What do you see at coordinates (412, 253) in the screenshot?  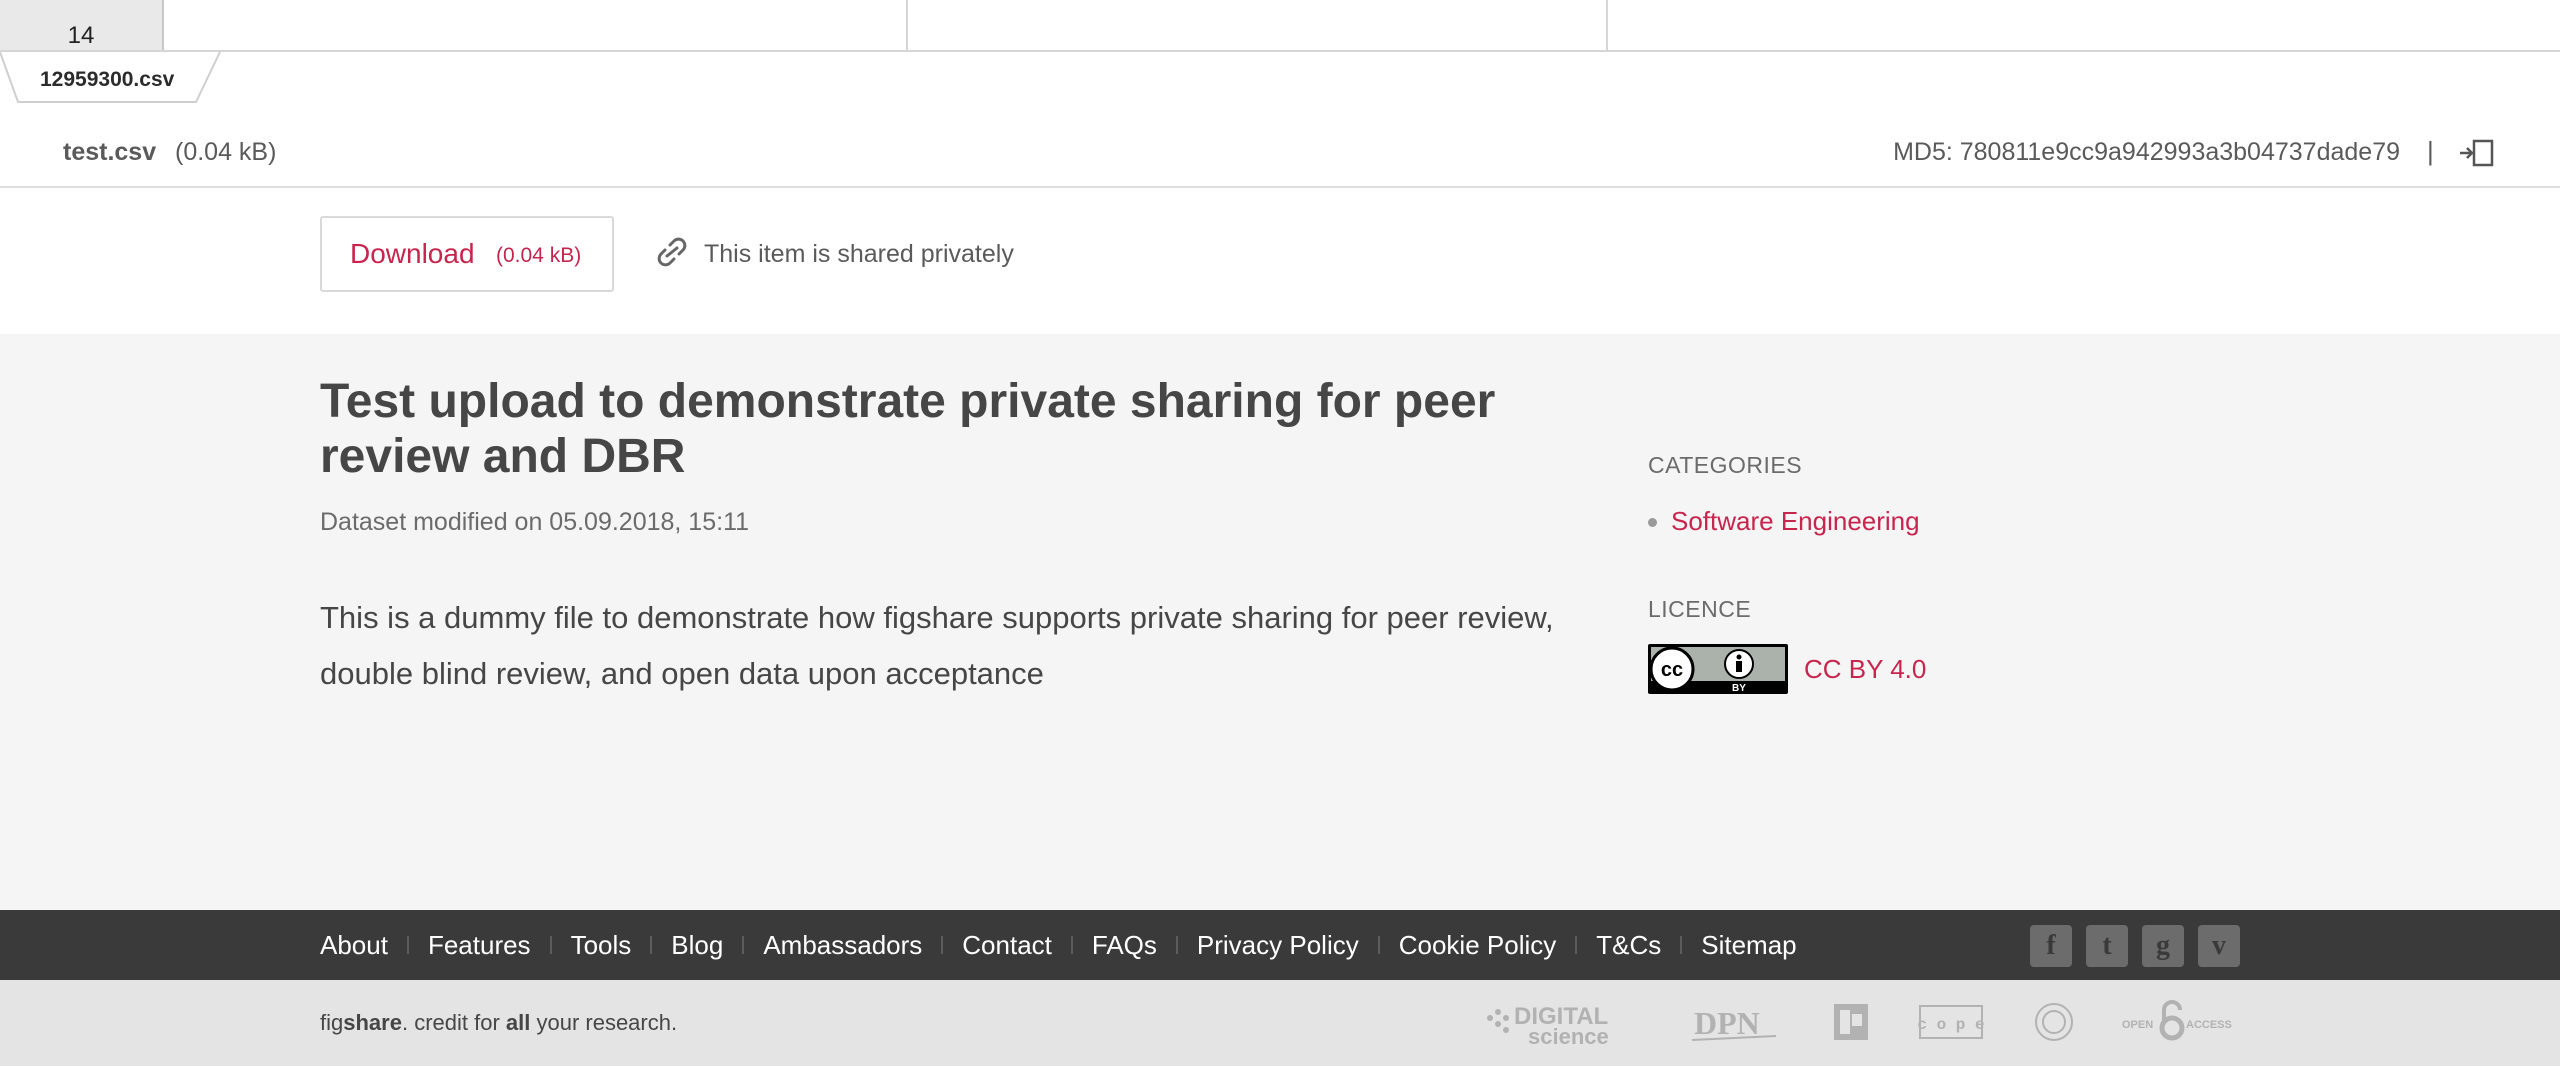 I see `download-label: Download` at bounding box center [412, 253].